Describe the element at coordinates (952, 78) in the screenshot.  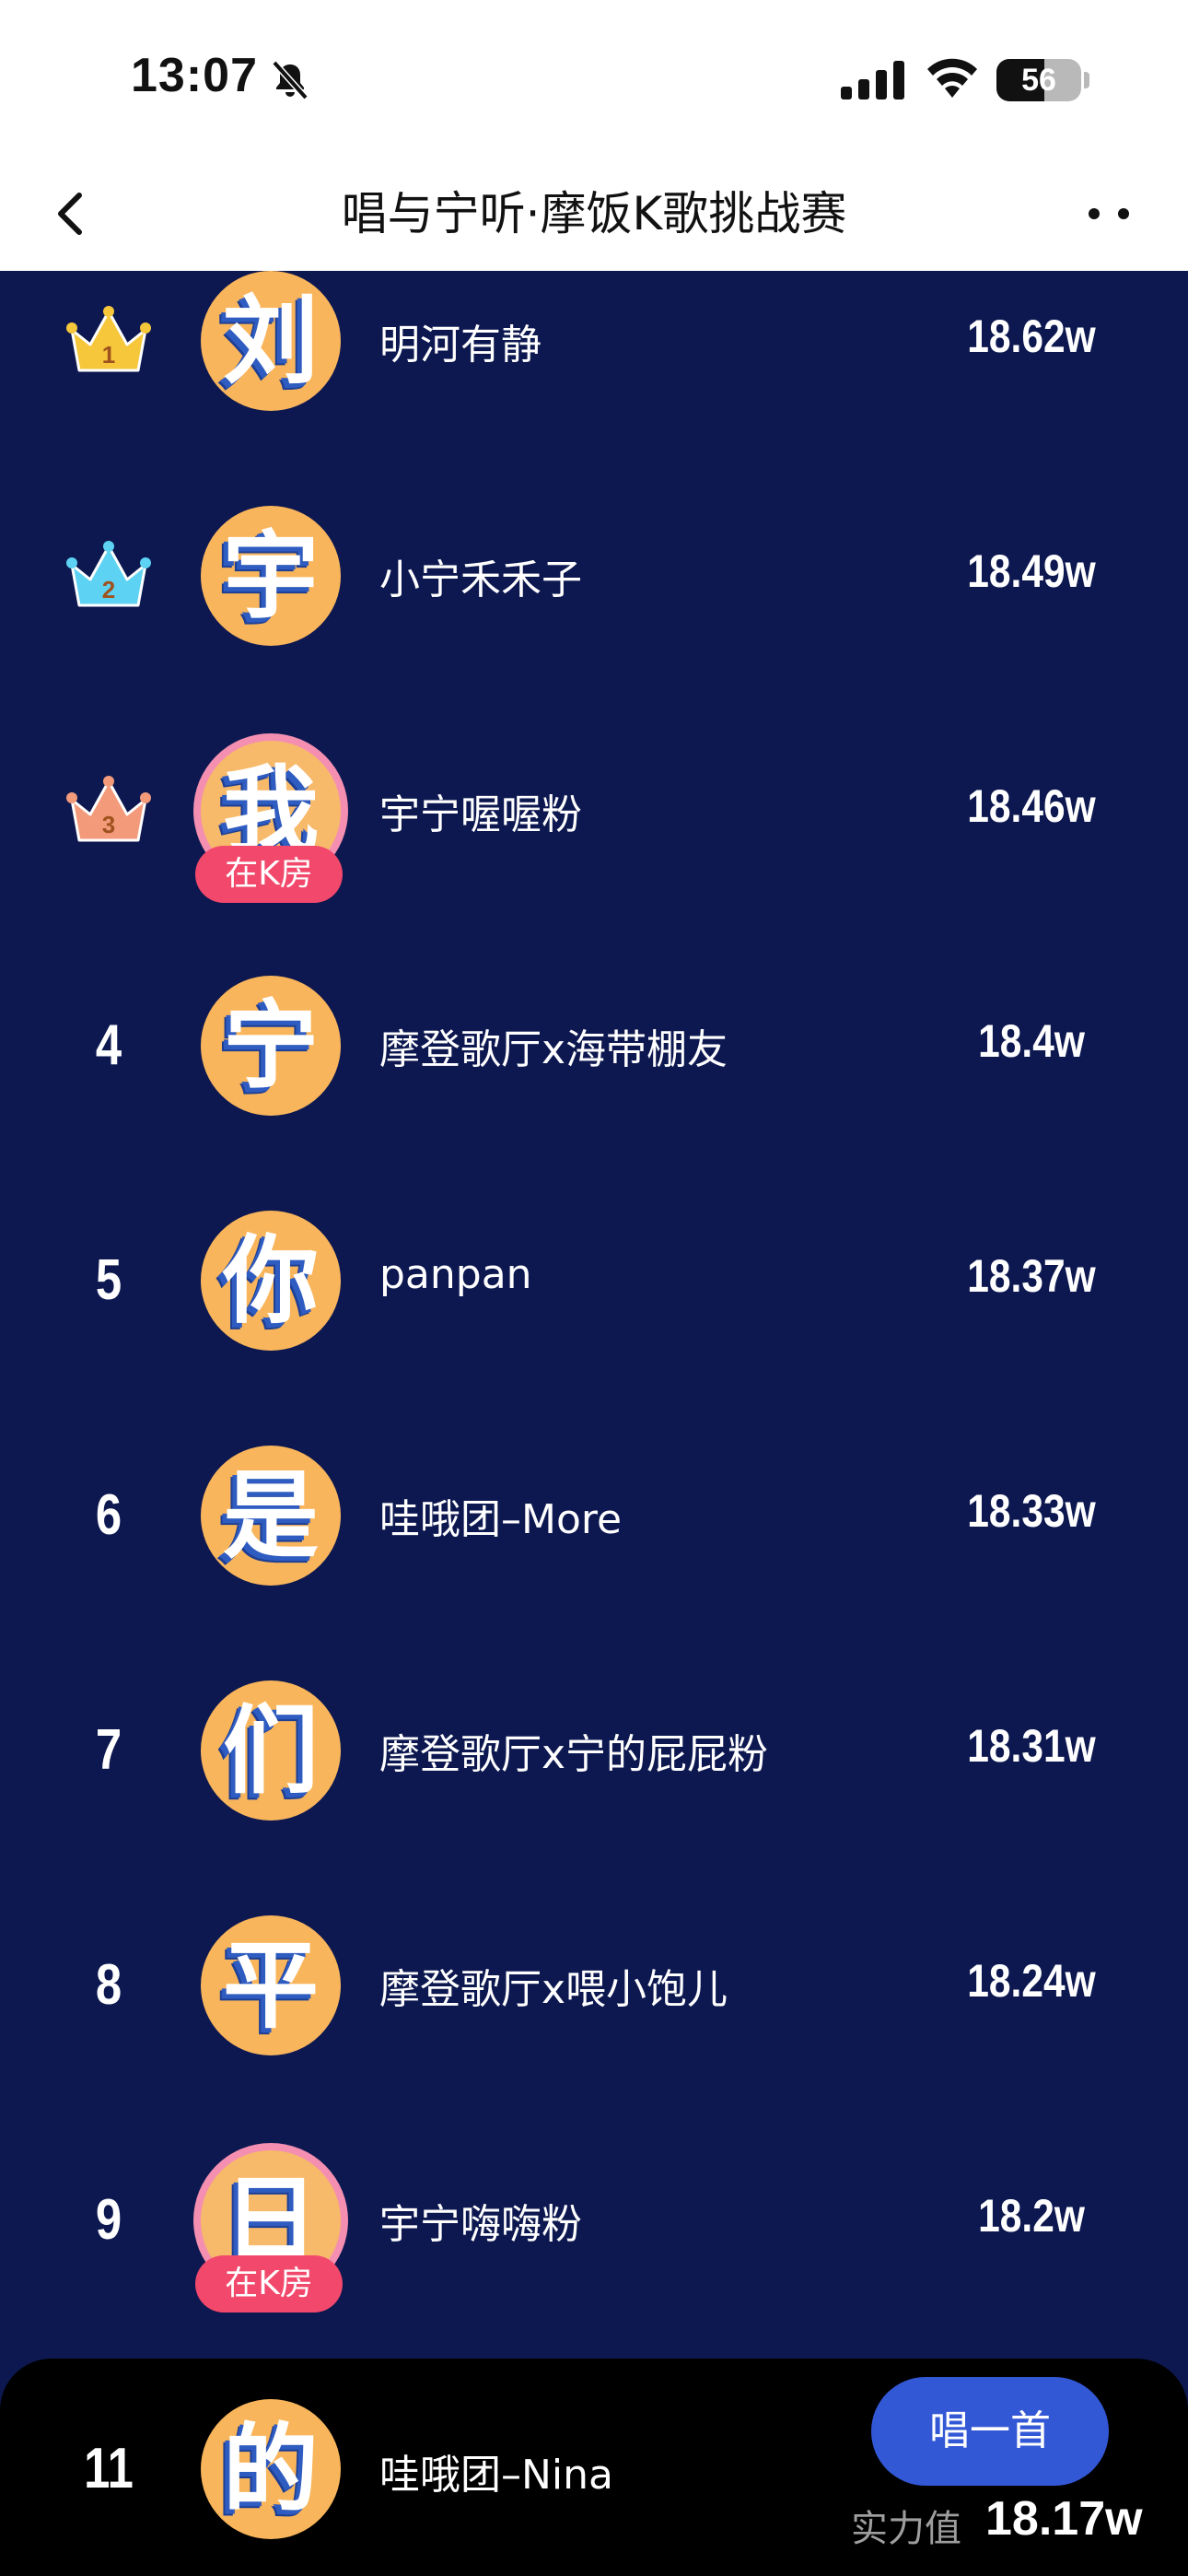
I see `wifi-icon` at that location.